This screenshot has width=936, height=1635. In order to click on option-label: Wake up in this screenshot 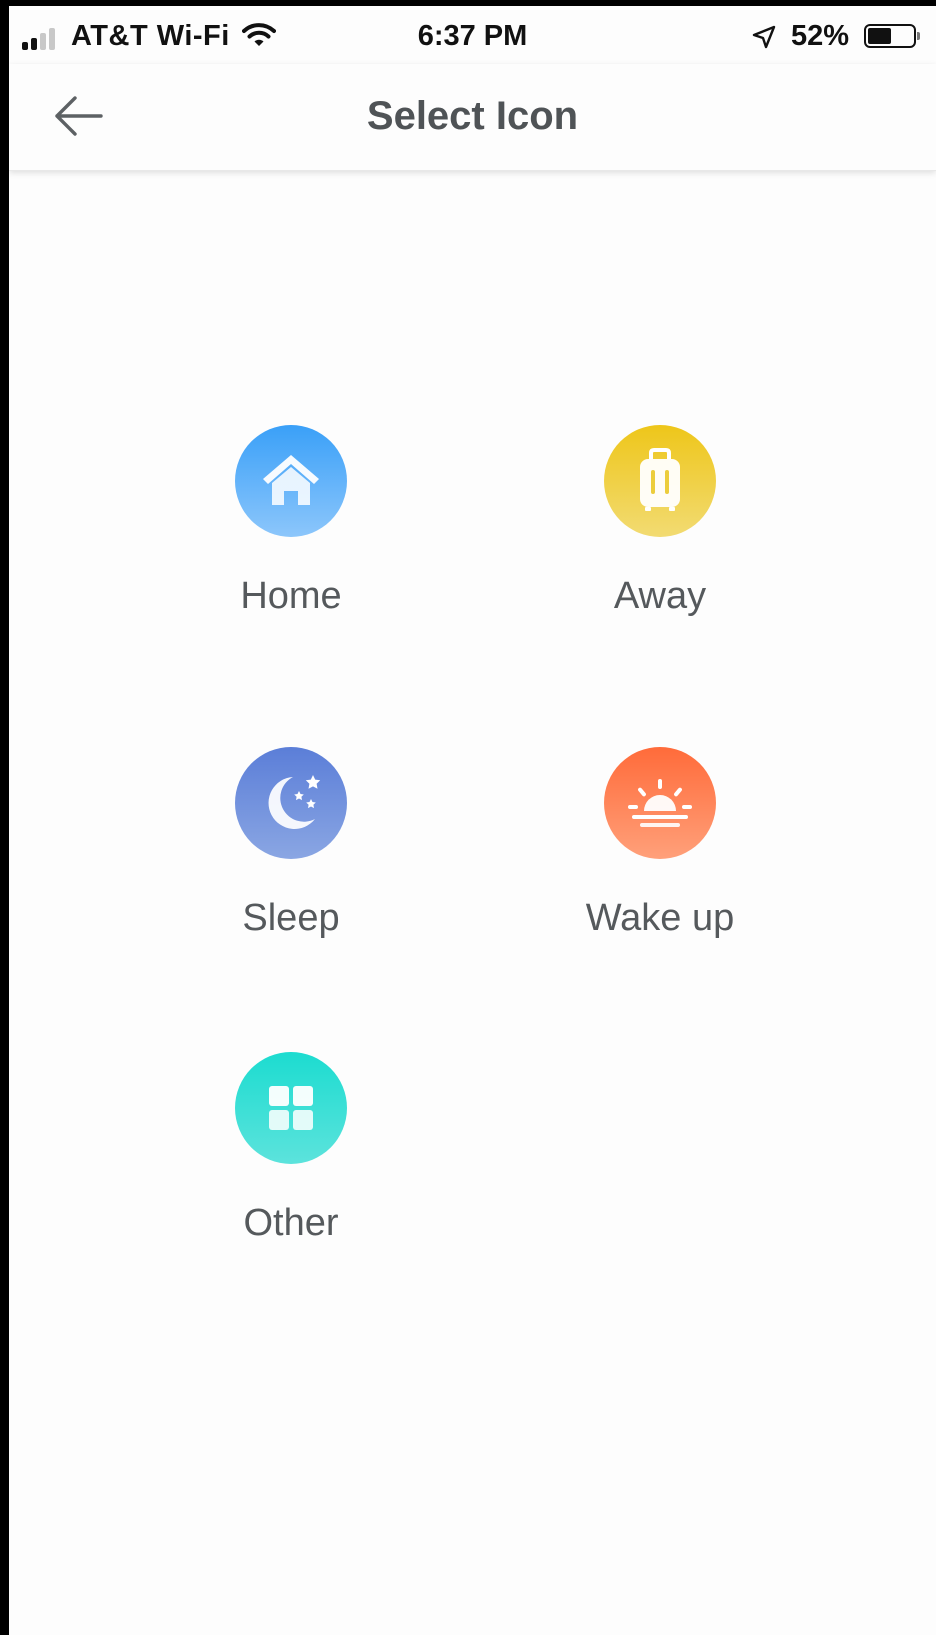, I will do `click(660, 918)`.